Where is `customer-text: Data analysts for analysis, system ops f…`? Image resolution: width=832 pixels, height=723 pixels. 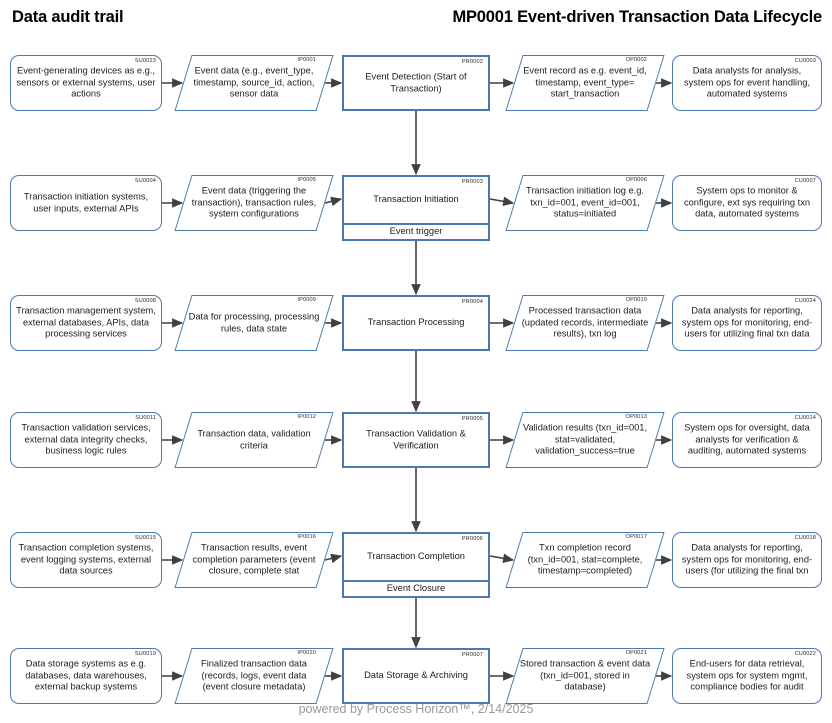
customer-text: Data analysts for analysis, system ops f… is located at coordinates (747, 82).